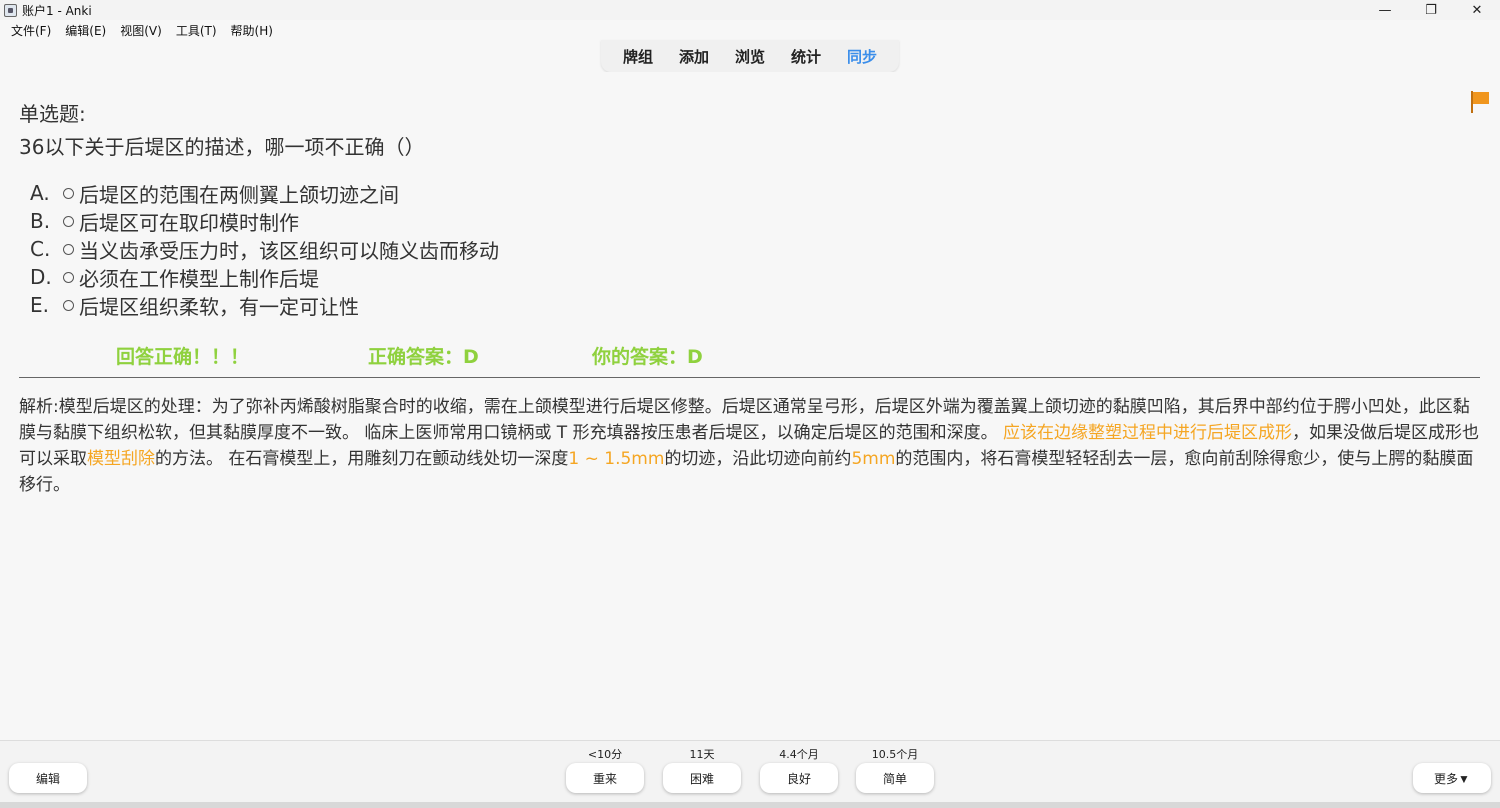  I want to click on explanation-part: 的方法。 在石膏模型上，用雕刻刀在颤动线处切一深度, so click(362, 459).